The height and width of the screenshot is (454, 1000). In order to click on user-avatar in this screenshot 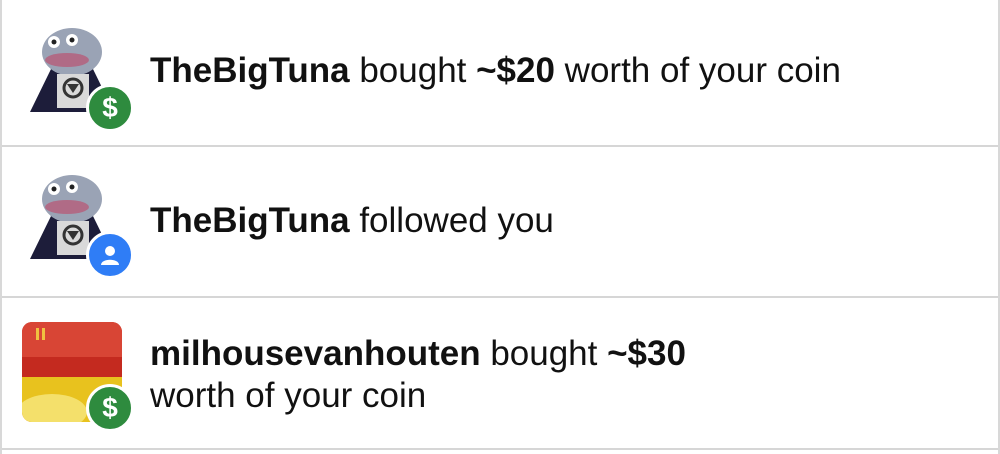, I will do `click(78, 224)`.